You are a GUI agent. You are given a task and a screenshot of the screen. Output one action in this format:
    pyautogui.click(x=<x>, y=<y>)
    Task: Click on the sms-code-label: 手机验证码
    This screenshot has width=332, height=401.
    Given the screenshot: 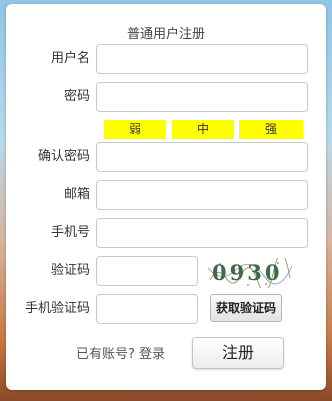 What is the action you would take?
    pyautogui.click(x=57, y=308)
    